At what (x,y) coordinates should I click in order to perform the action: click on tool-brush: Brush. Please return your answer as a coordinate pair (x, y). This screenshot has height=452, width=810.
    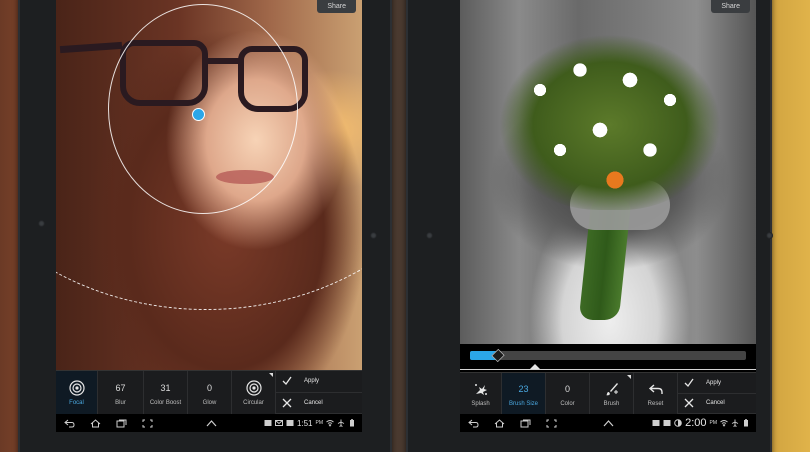
    Looking at the image, I should click on (612, 393).